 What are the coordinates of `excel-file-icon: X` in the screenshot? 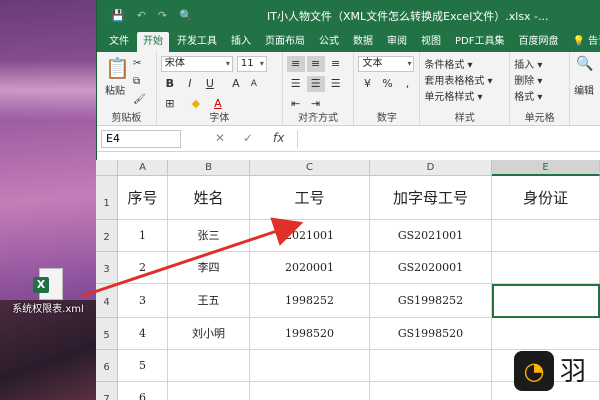 It's located at (48, 285).